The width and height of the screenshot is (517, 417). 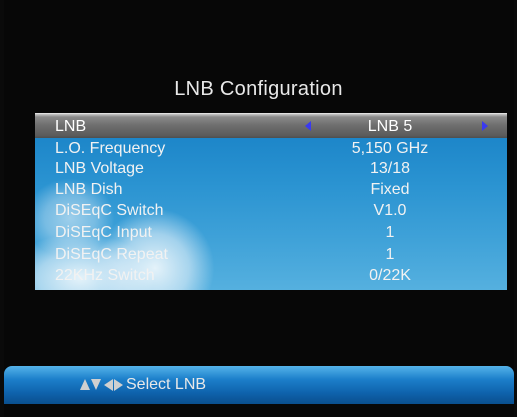 What do you see at coordinates (99, 168) in the screenshot?
I see `setting-label: LNB Voltage` at bounding box center [99, 168].